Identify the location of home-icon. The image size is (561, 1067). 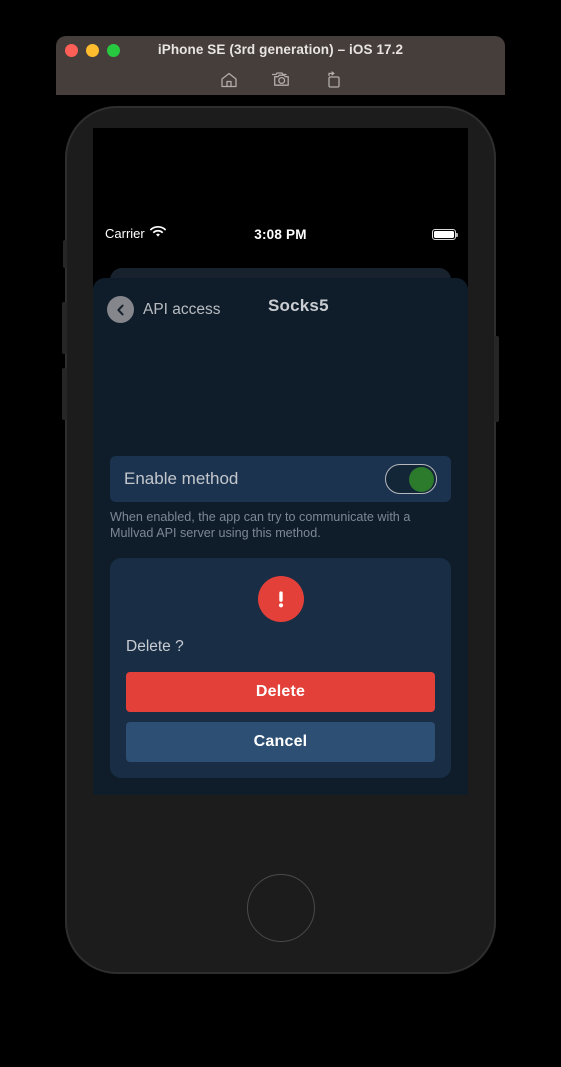
(229, 80).